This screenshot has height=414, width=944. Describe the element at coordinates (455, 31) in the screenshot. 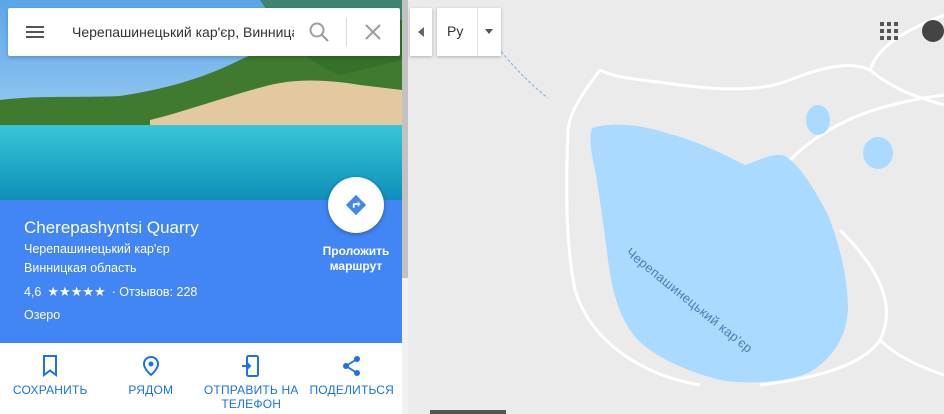

I see `language-value: Ру` at that location.